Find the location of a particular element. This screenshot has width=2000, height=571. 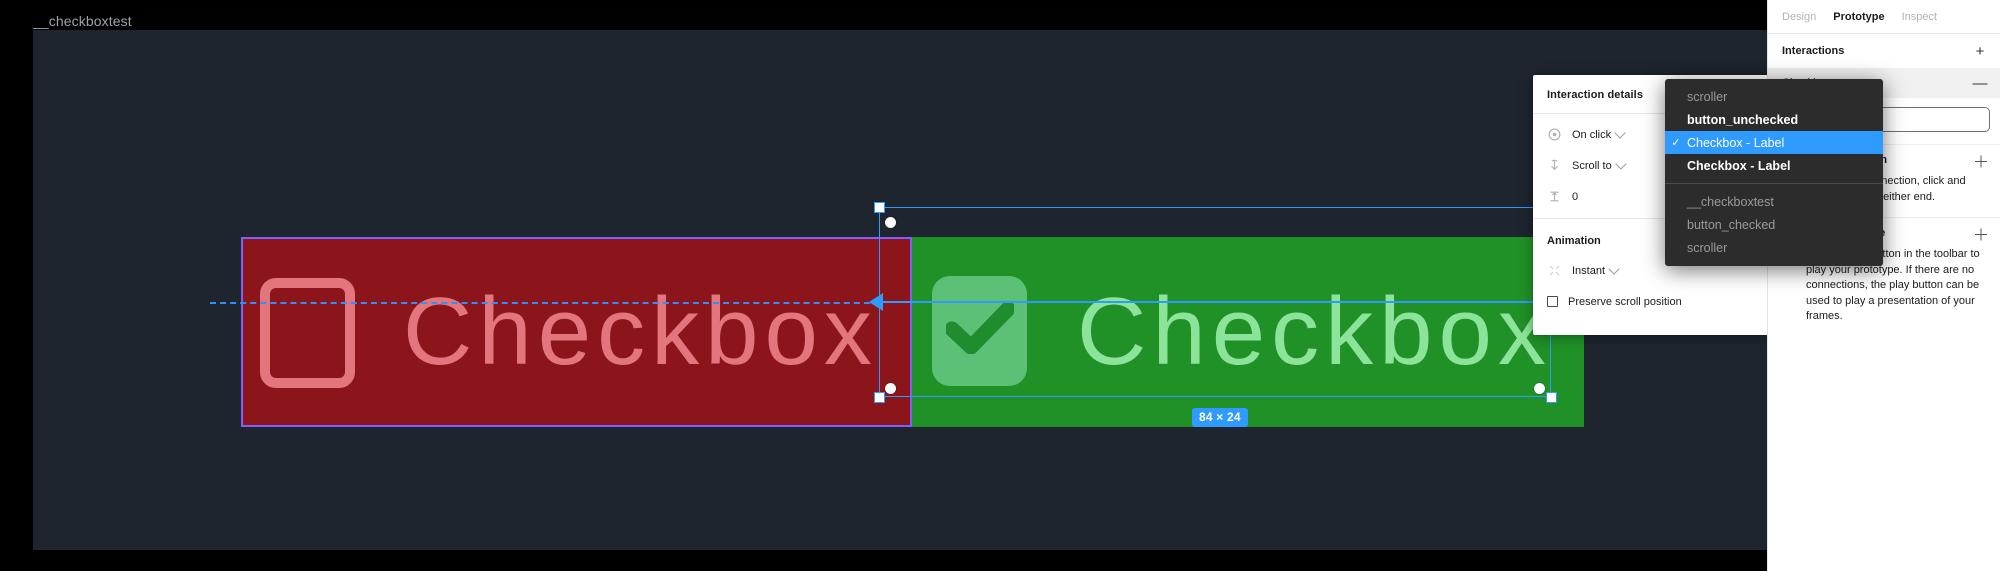

alignment-dashed-line is located at coordinates (545, 303).